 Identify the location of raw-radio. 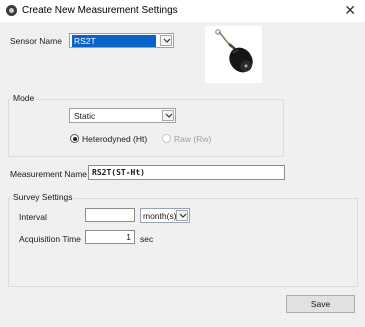
(166, 138).